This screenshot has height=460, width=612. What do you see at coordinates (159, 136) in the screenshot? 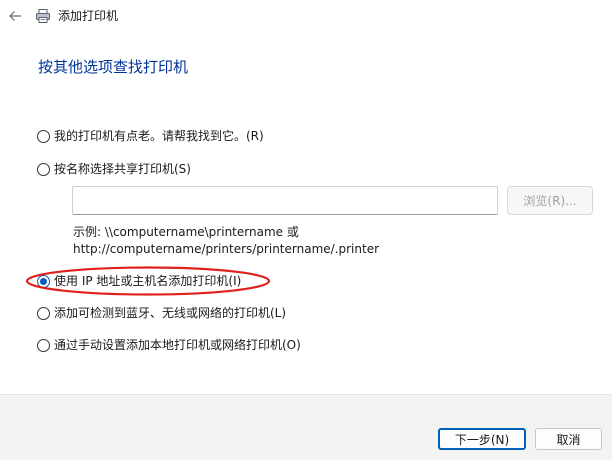
I see `option-label: 我的打印机有点老。请帮我找到它。(R)` at bounding box center [159, 136].